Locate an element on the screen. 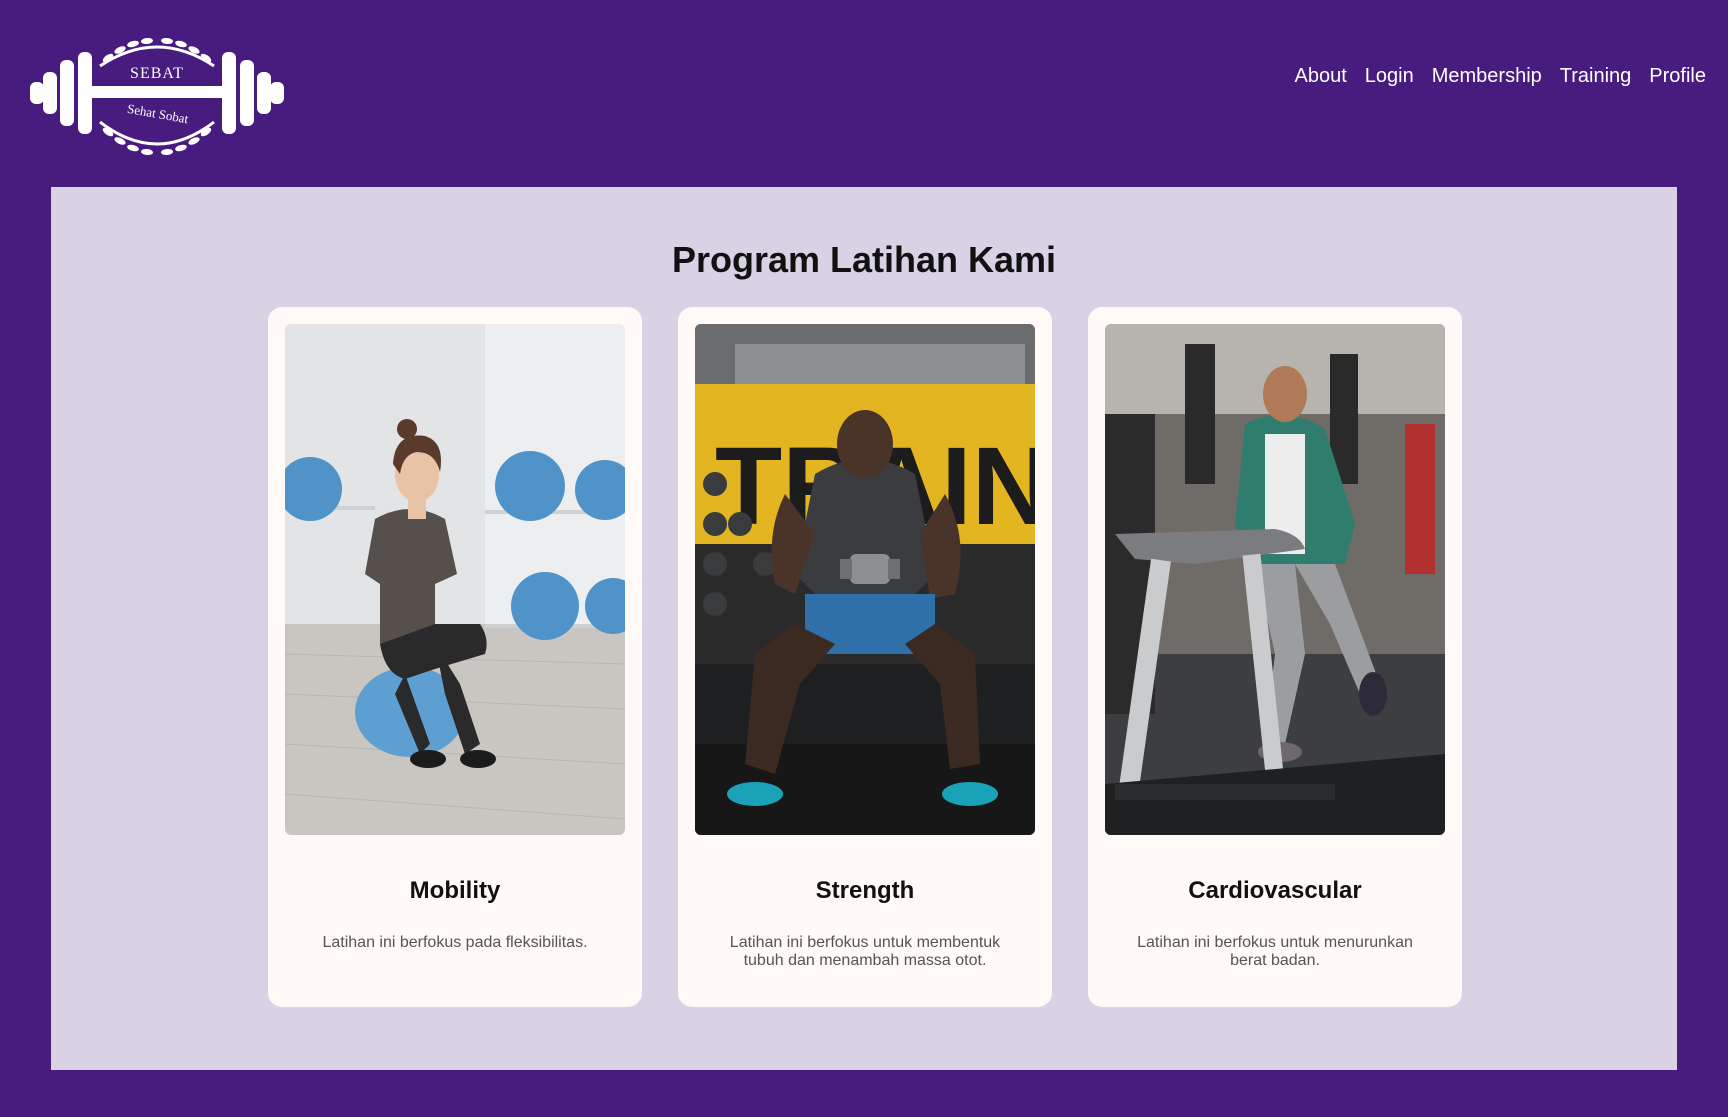 The width and height of the screenshot is (1728, 1117). strength-photo: TRAIN is located at coordinates (865, 579).